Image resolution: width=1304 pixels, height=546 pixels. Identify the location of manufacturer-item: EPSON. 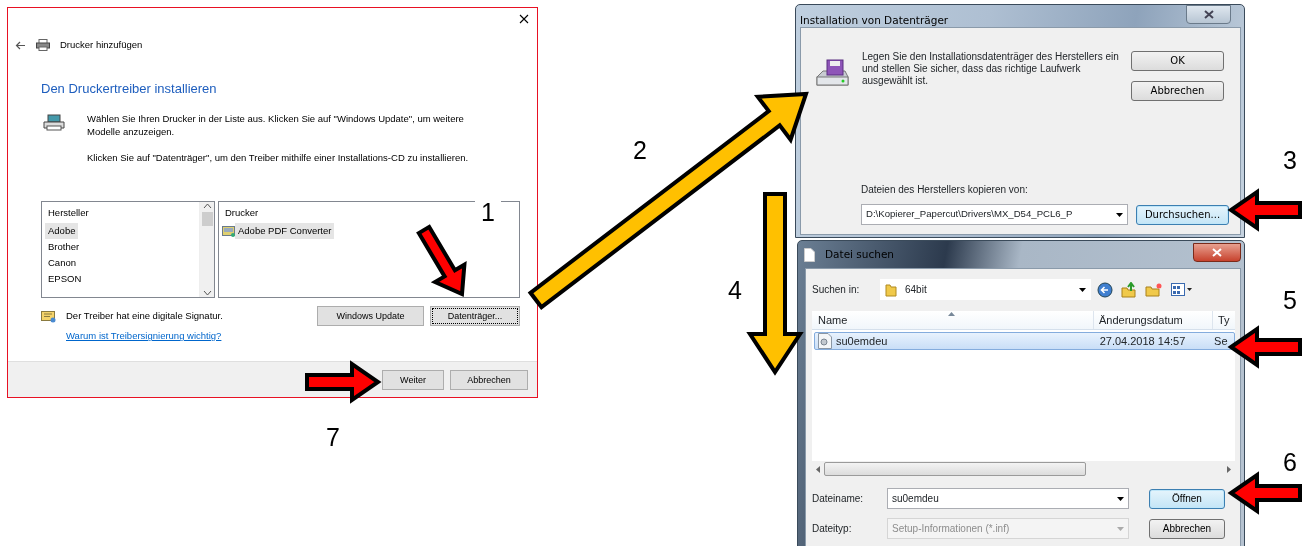
(65, 279).